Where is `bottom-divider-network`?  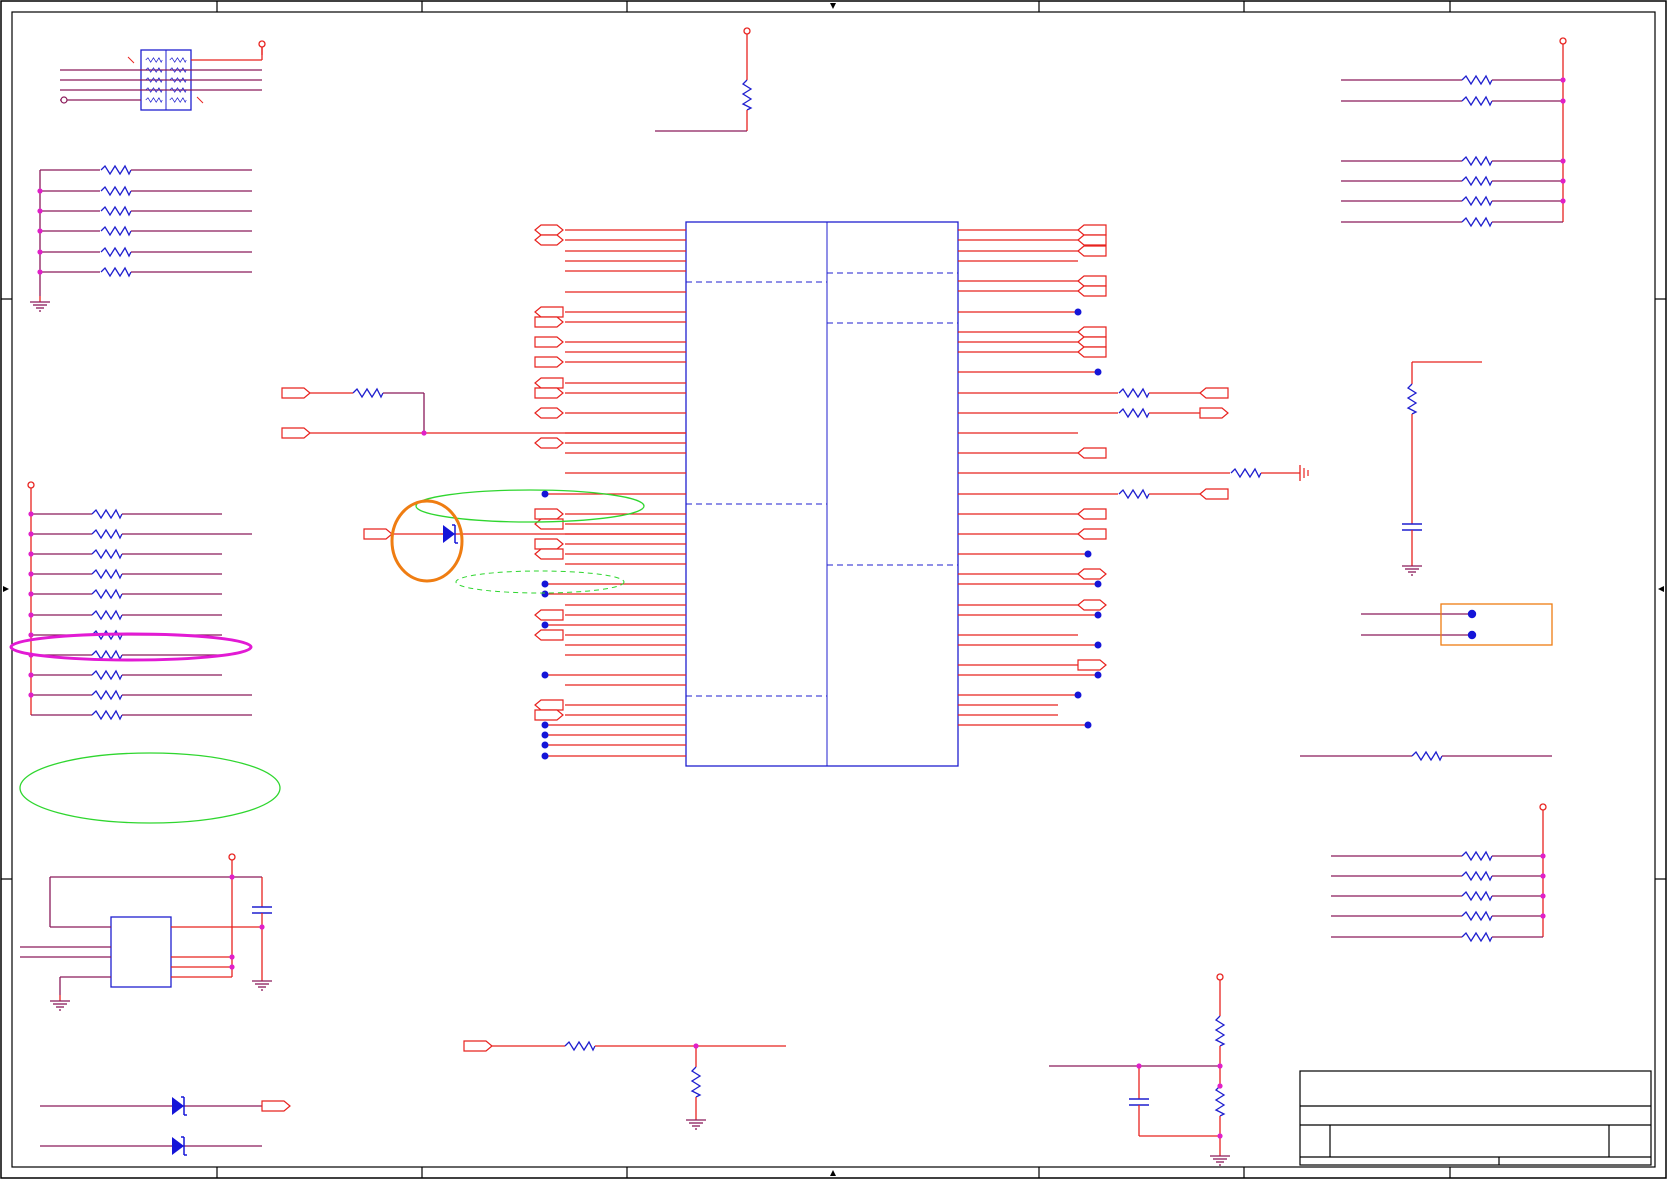
bottom-divider-network is located at coordinates (624, 1085).